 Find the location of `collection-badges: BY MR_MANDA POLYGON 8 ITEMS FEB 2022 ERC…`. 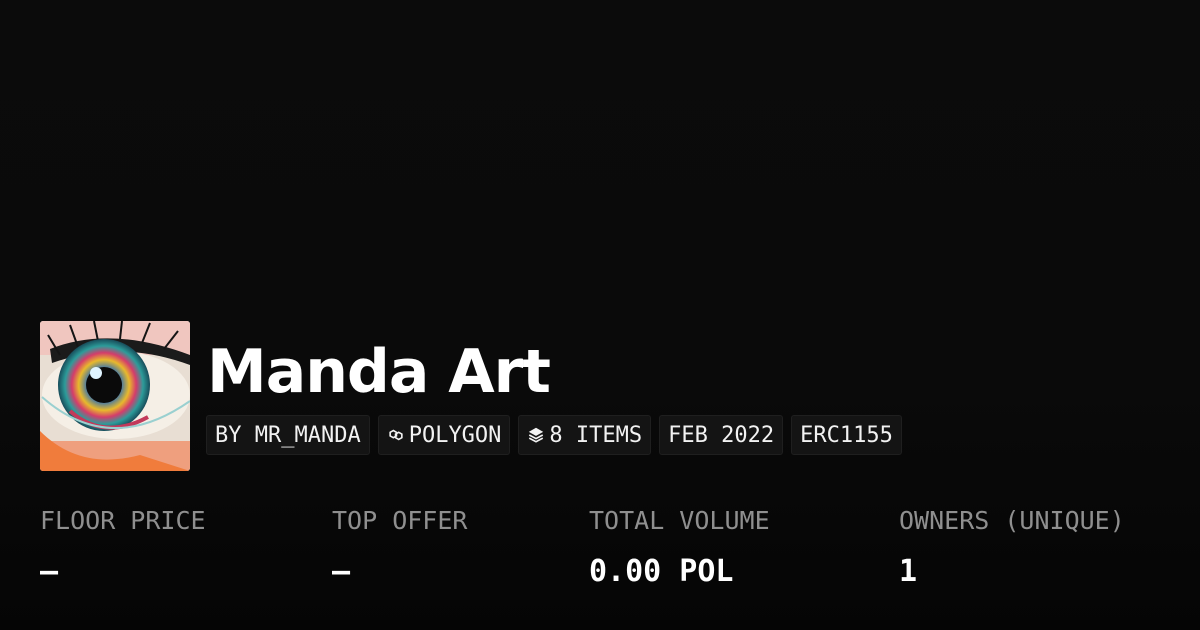

collection-badges: BY MR_MANDA POLYGON 8 ITEMS FEB 2022 ERC… is located at coordinates (554, 435).